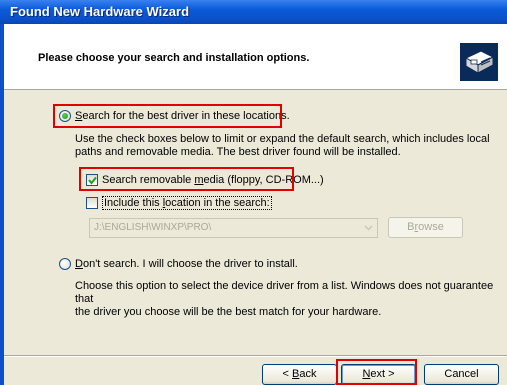 This screenshot has width=507, height=385. What do you see at coordinates (461, 374) in the screenshot?
I see `cancel-button: Cancel` at bounding box center [461, 374].